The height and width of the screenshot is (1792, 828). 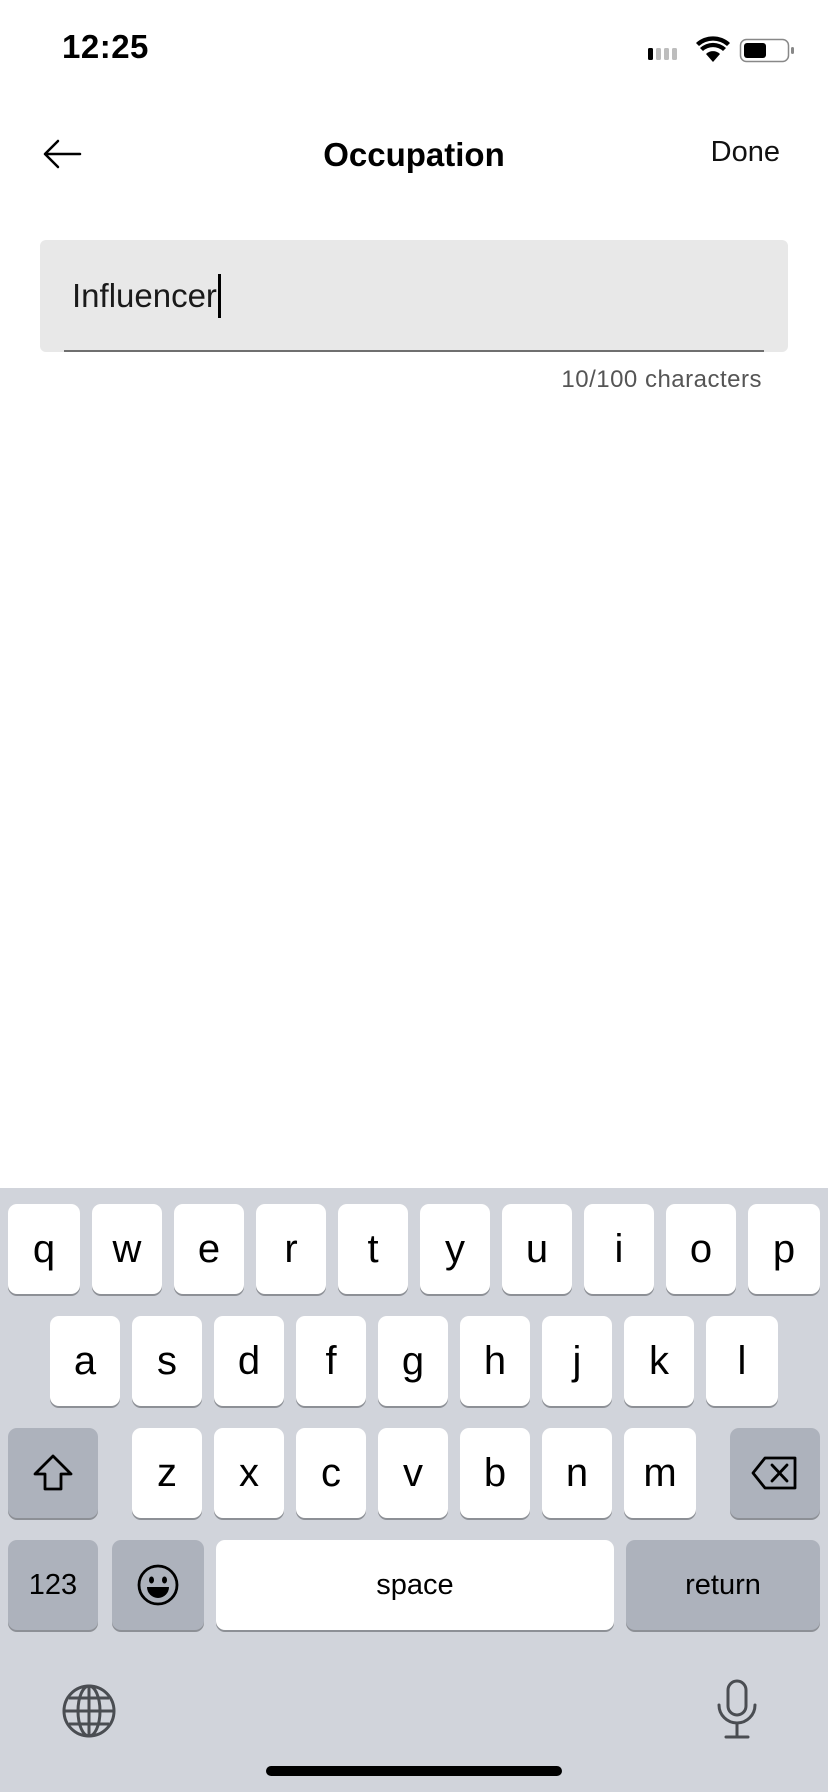 I want to click on globe-icon, so click(x=89, y=1711).